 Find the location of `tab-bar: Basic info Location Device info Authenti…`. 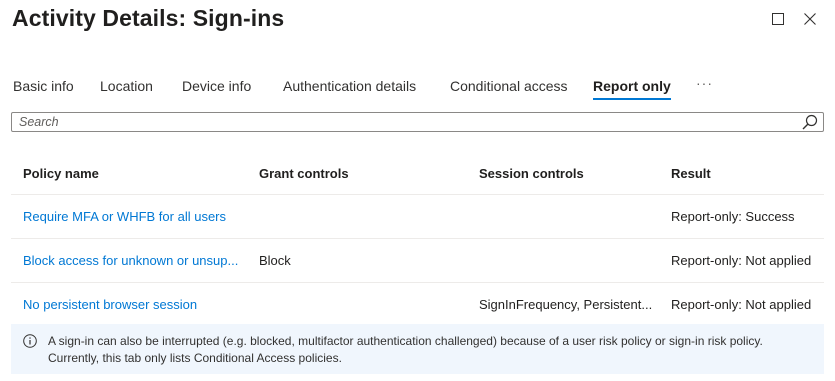

tab-bar: Basic info Location Device info Authenti… is located at coordinates (417, 88).